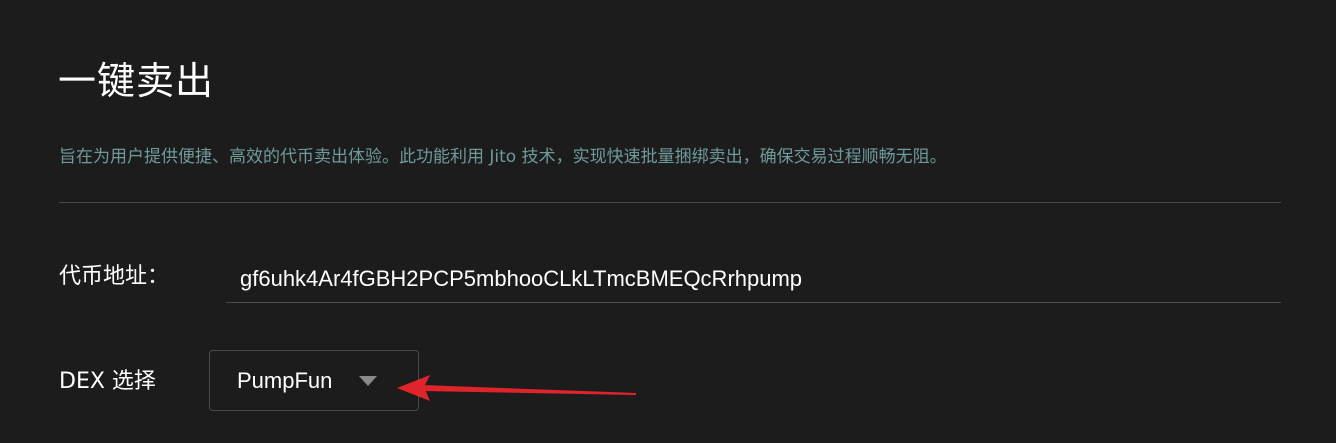 The image size is (1336, 443). What do you see at coordinates (670, 202) in the screenshot?
I see `section-divider` at bounding box center [670, 202].